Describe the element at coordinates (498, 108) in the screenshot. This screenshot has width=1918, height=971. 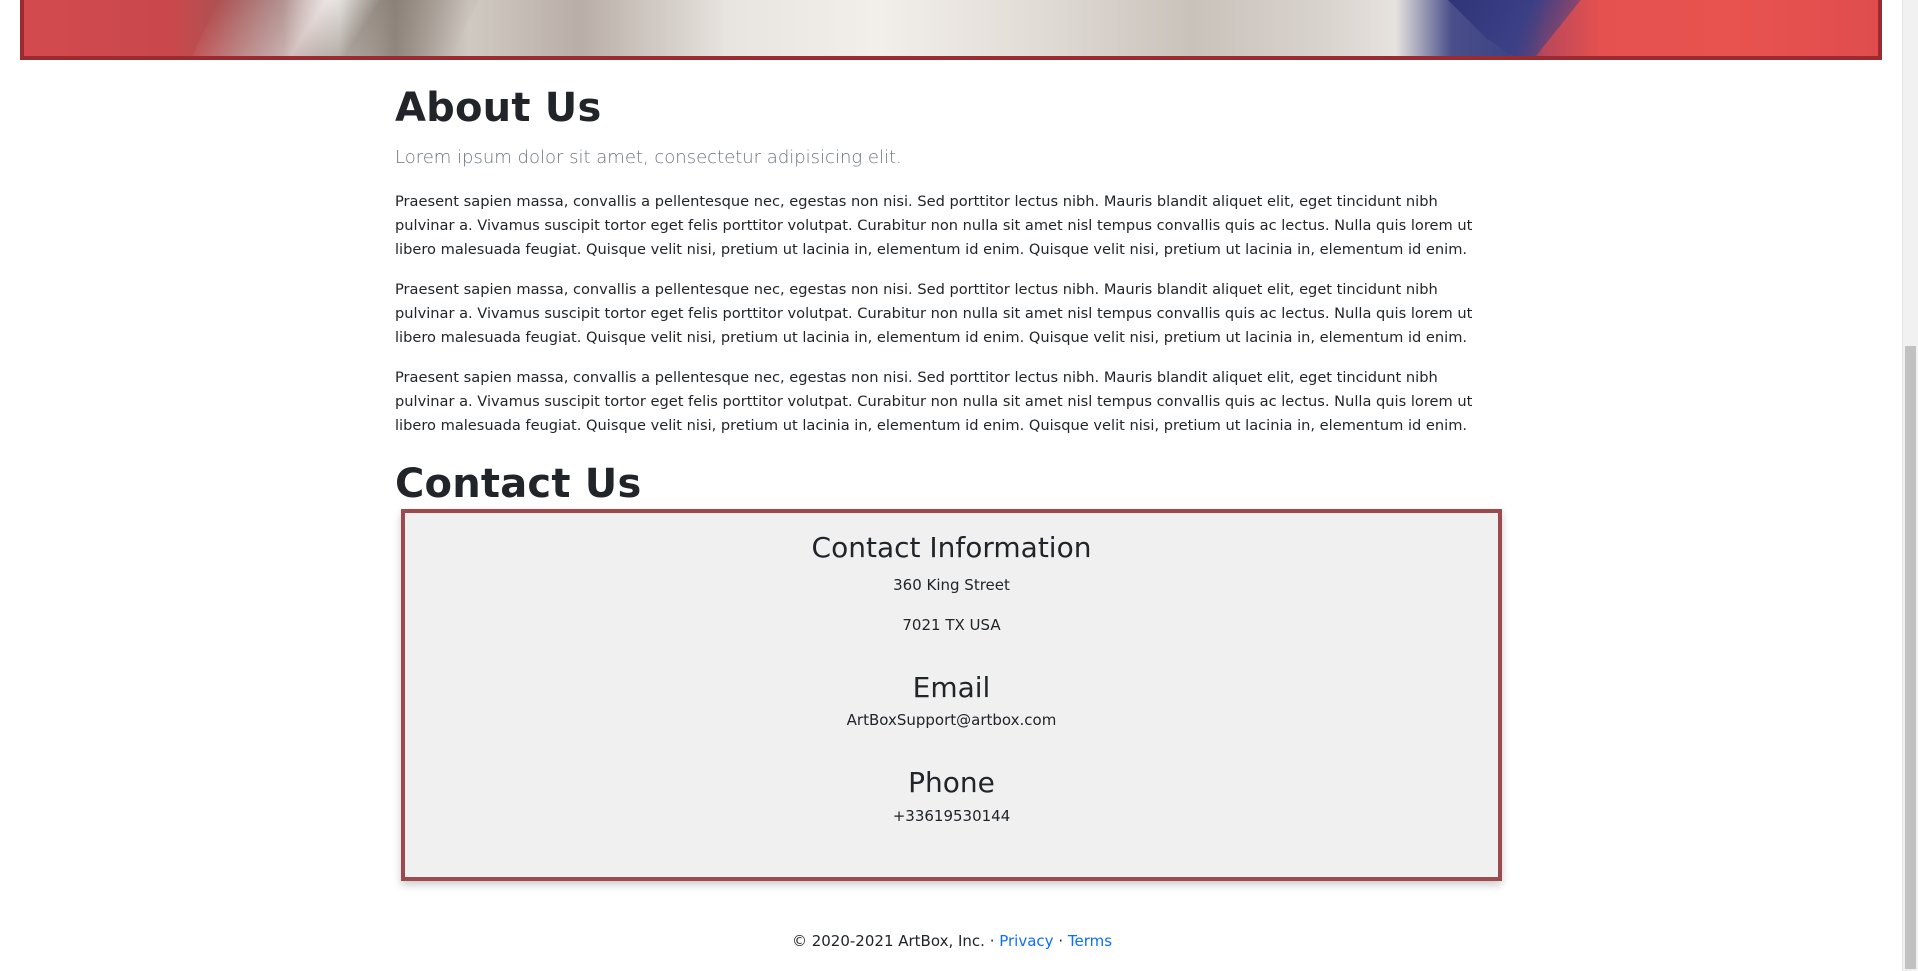
I see `about-title: About Us` at that location.